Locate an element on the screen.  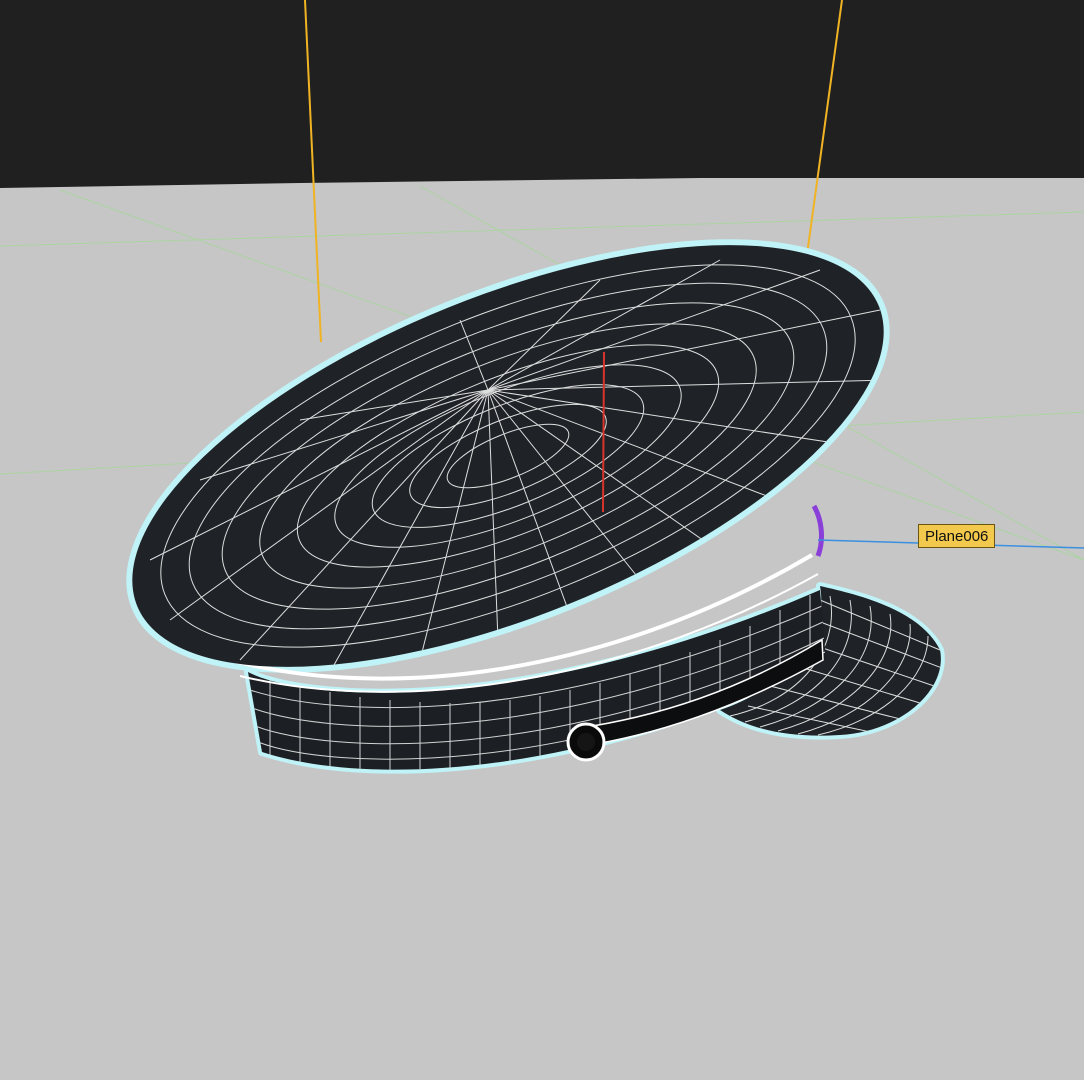
object-name-tag: Plane006 is located at coordinates (957, 536).